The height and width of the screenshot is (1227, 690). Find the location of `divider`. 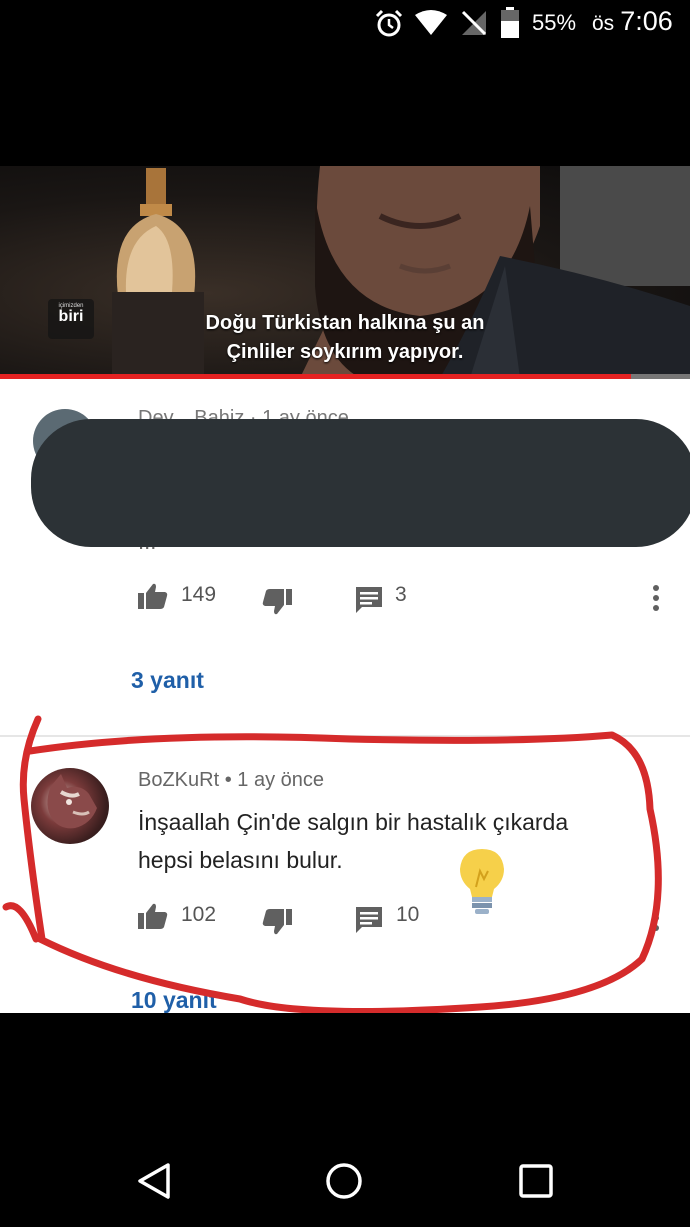

divider is located at coordinates (345, 736).